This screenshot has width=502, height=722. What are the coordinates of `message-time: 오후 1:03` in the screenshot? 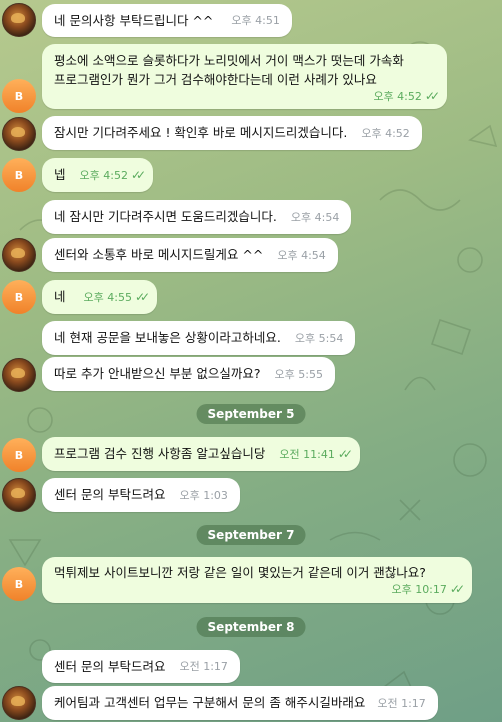 It's located at (203, 495).